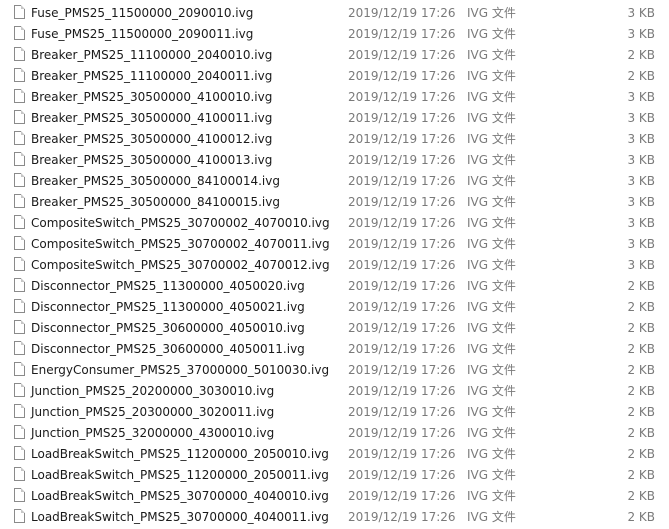 The image size is (669, 529). Describe the element at coordinates (168, 328) in the screenshot. I see `file-name: Disconnector_PMS25_30600000_4050010.ivg` at that location.